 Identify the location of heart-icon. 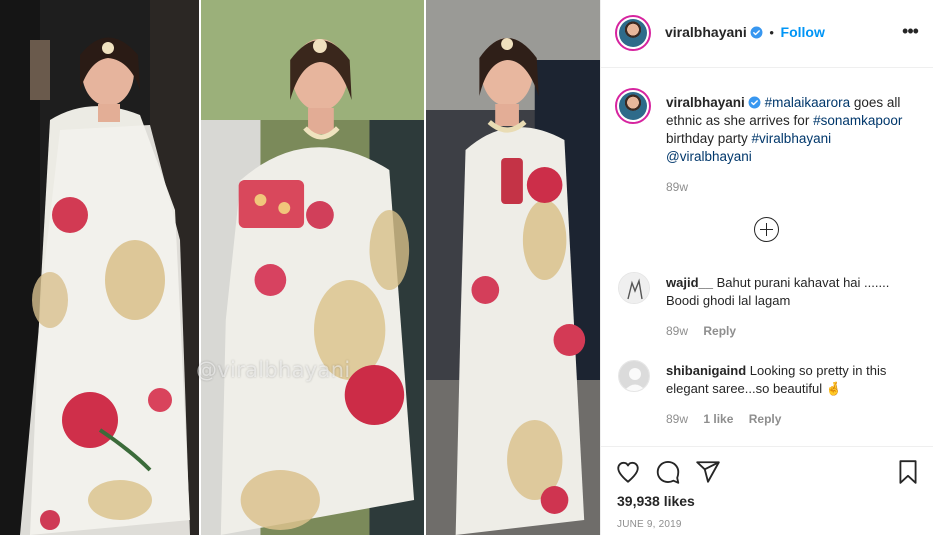
(628, 472).